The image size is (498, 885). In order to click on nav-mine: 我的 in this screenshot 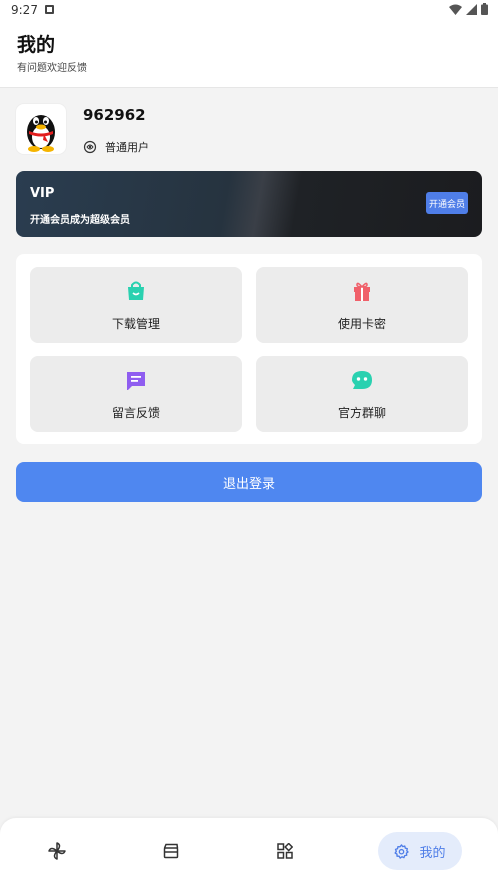, I will do `click(420, 851)`.